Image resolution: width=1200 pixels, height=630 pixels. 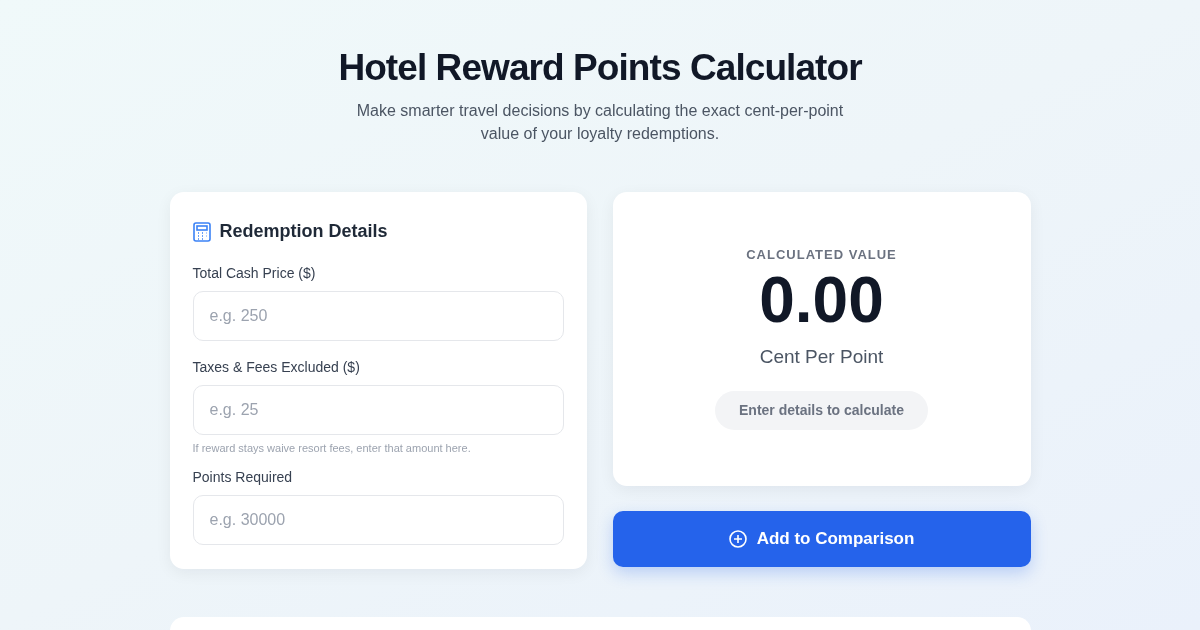 What do you see at coordinates (378, 519) in the screenshot?
I see `input-field: e.g. 30000` at bounding box center [378, 519].